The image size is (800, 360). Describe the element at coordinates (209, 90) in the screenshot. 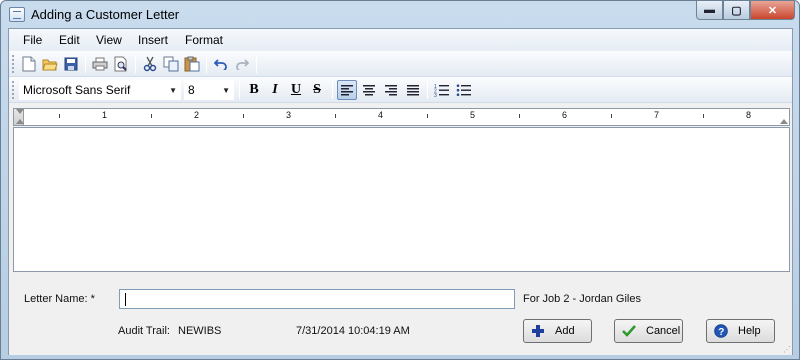

I see `font-size-combo: 8 ▼` at that location.